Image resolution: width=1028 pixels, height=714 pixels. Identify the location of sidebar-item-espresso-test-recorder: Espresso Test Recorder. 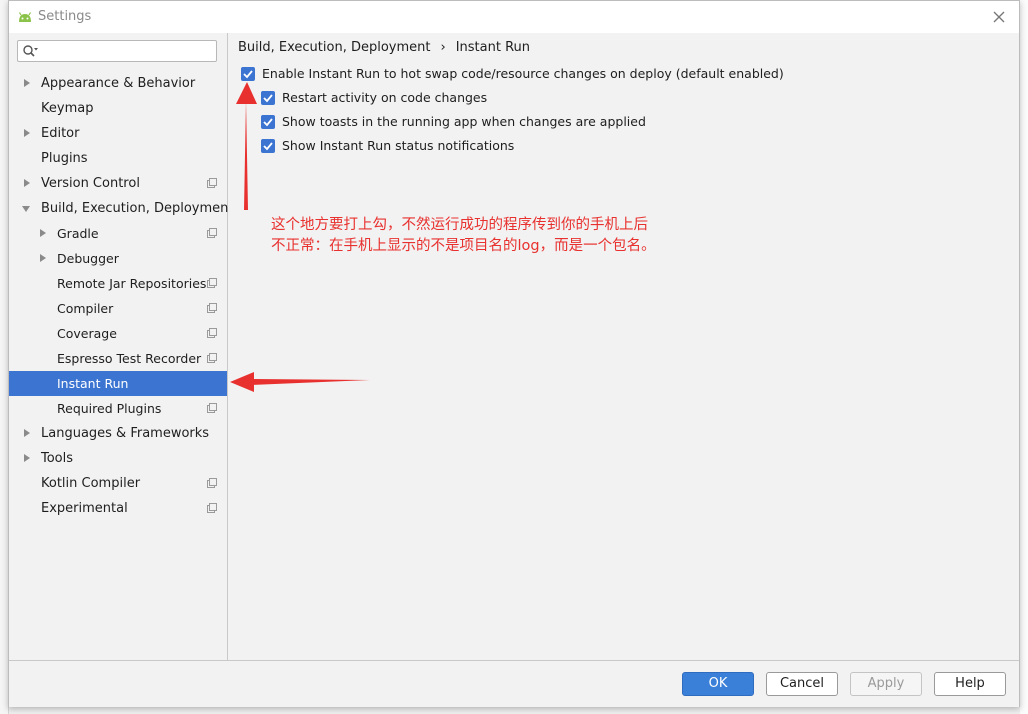
(118, 358).